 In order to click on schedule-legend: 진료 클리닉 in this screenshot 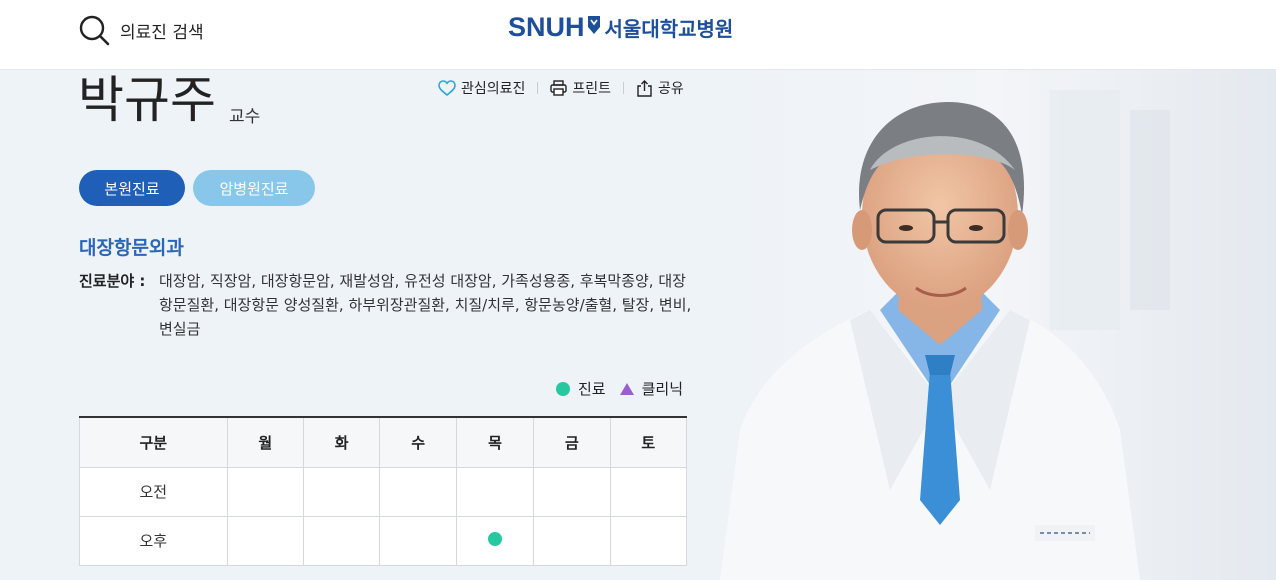, I will do `click(619, 388)`.